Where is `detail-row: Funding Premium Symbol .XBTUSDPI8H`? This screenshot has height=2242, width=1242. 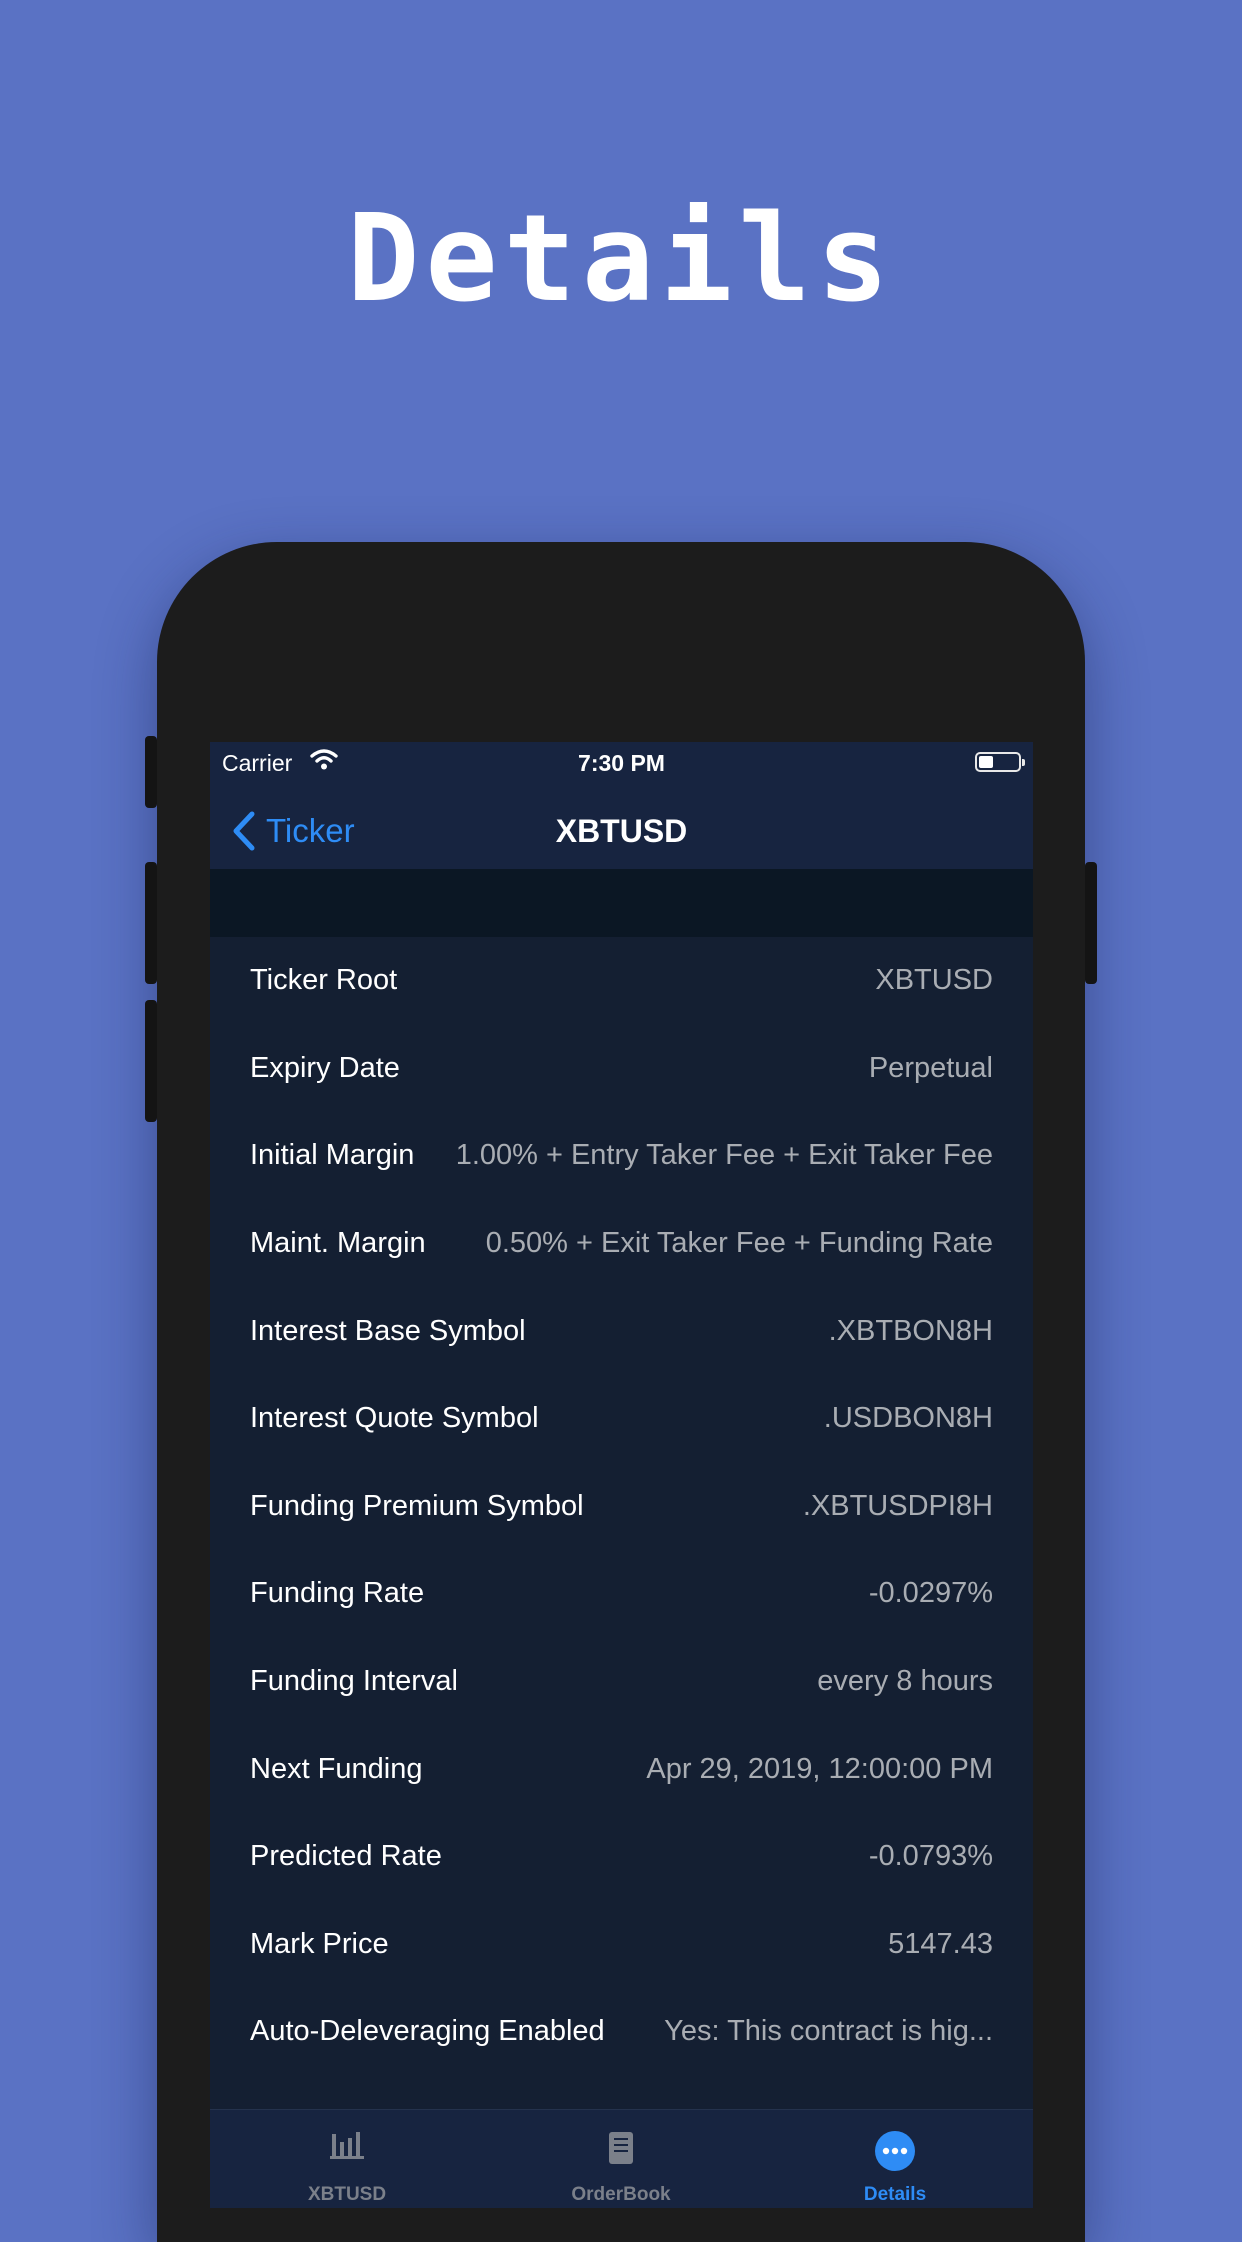
detail-row: Funding Premium Symbol .XBTUSDPI8H is located at coordinates (621, 1507).